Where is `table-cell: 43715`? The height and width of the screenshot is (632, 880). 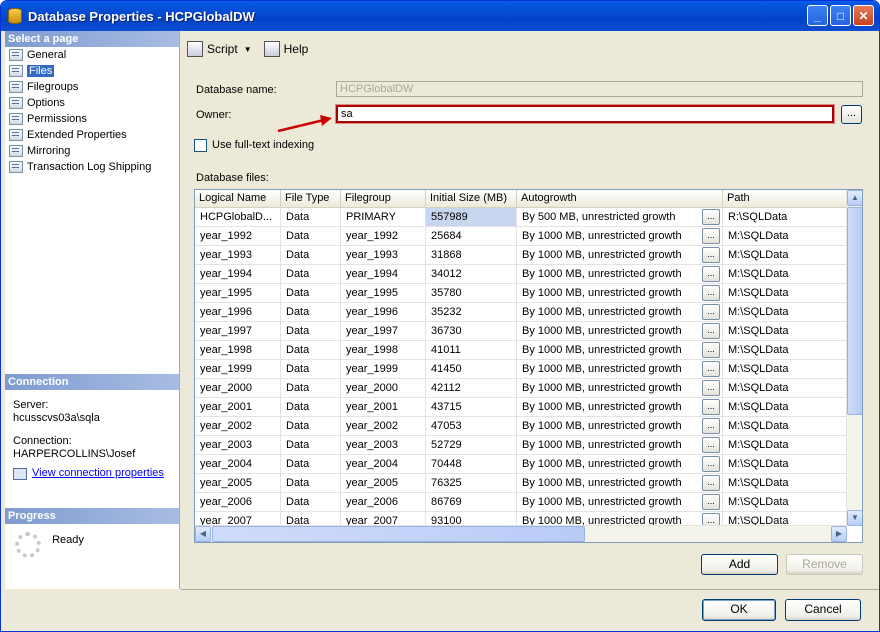 table-cell: 43715 is located at coordinates (471, 407).